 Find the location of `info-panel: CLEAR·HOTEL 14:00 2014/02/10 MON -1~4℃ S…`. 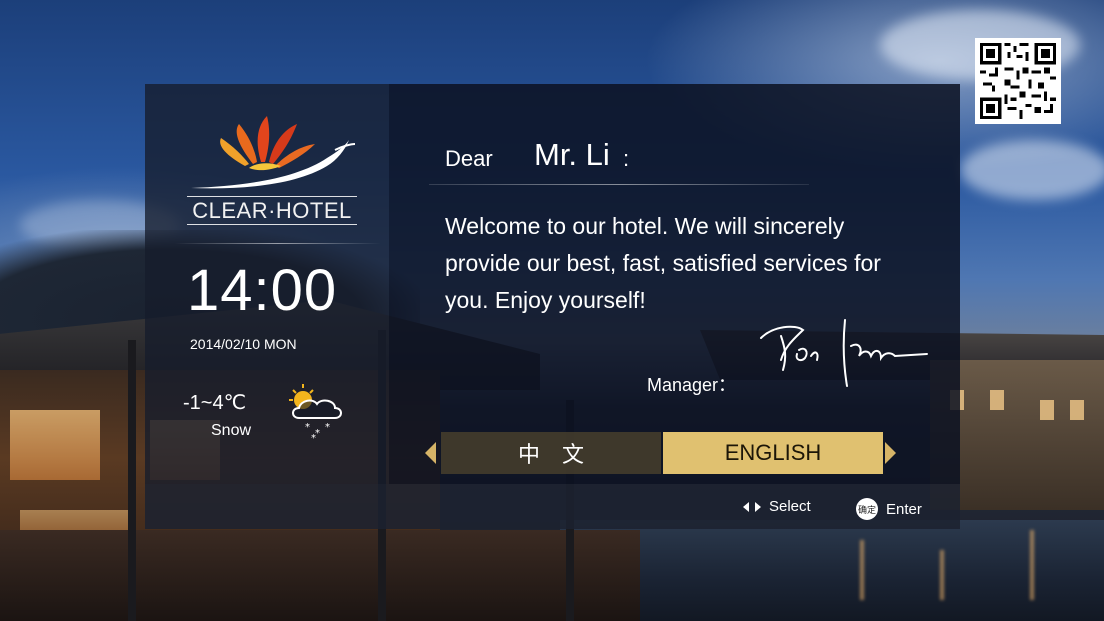

info-panel: CLEAR·HOTEL 14:00 2014/02/10 MON -1~4℃ S… is located at coordinates (267, 284).